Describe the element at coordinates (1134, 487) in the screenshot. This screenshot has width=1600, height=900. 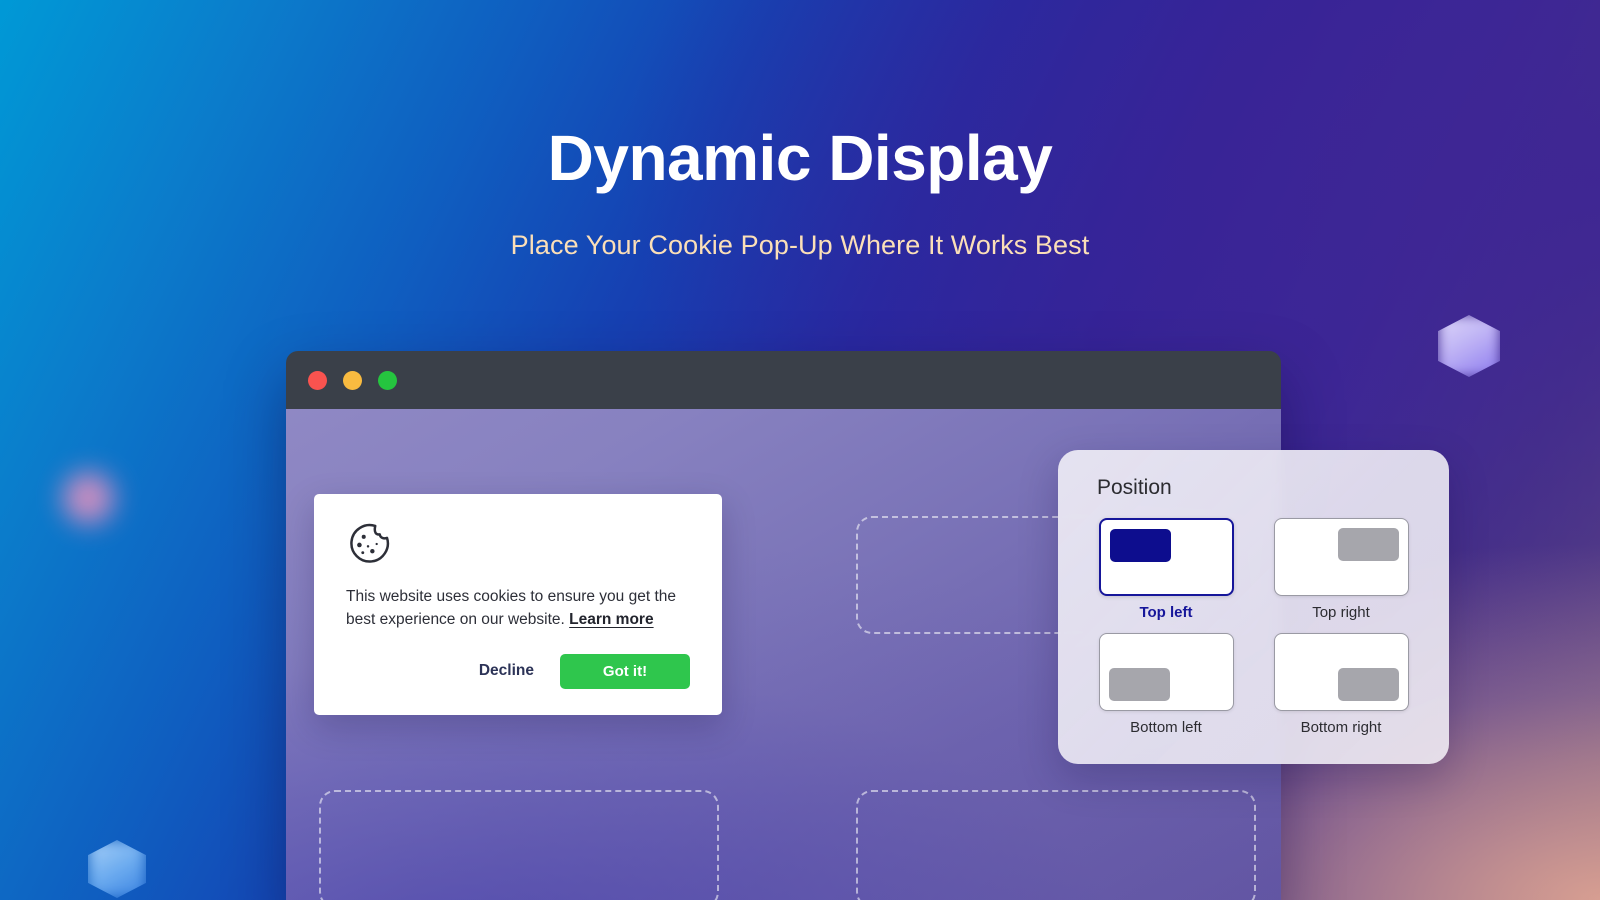
I see `position-panel-title: Position` at that location.